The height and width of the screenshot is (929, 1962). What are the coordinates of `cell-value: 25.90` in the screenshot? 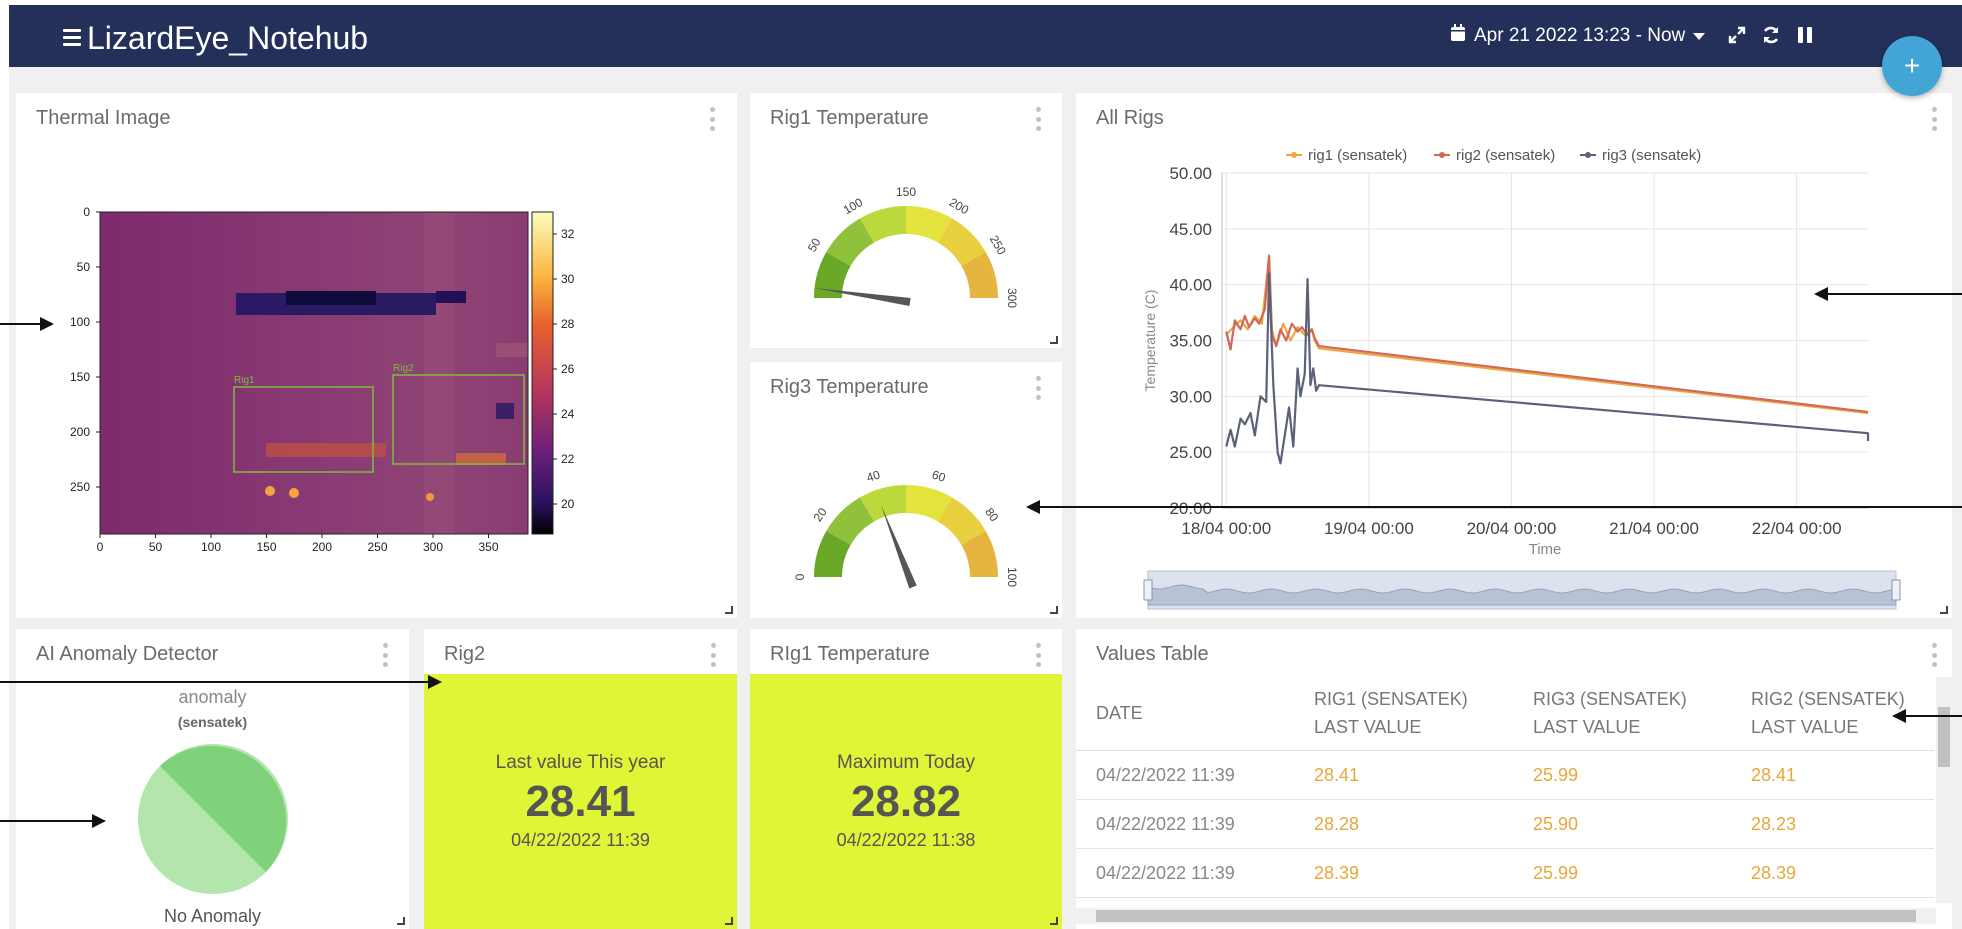 It's located at (1556, 824).